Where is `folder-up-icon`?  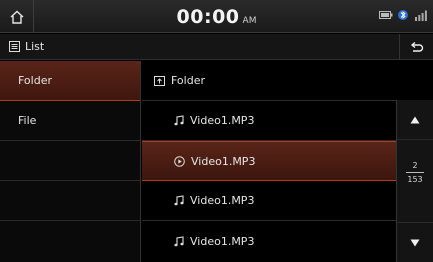
folder-up-icon is located at coordinates (159, 81).